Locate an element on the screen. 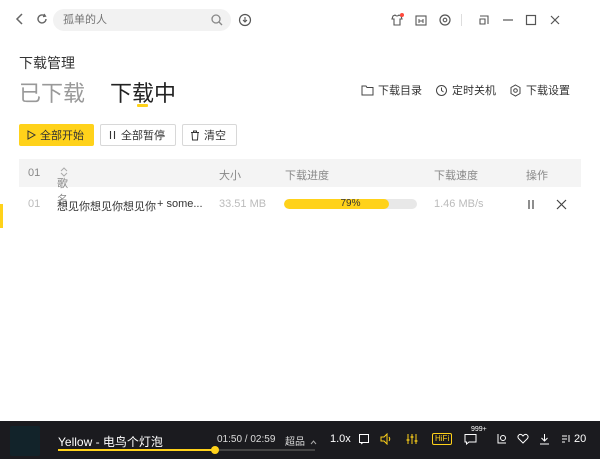  row-index: 01 is located at coordinates (34, 204).